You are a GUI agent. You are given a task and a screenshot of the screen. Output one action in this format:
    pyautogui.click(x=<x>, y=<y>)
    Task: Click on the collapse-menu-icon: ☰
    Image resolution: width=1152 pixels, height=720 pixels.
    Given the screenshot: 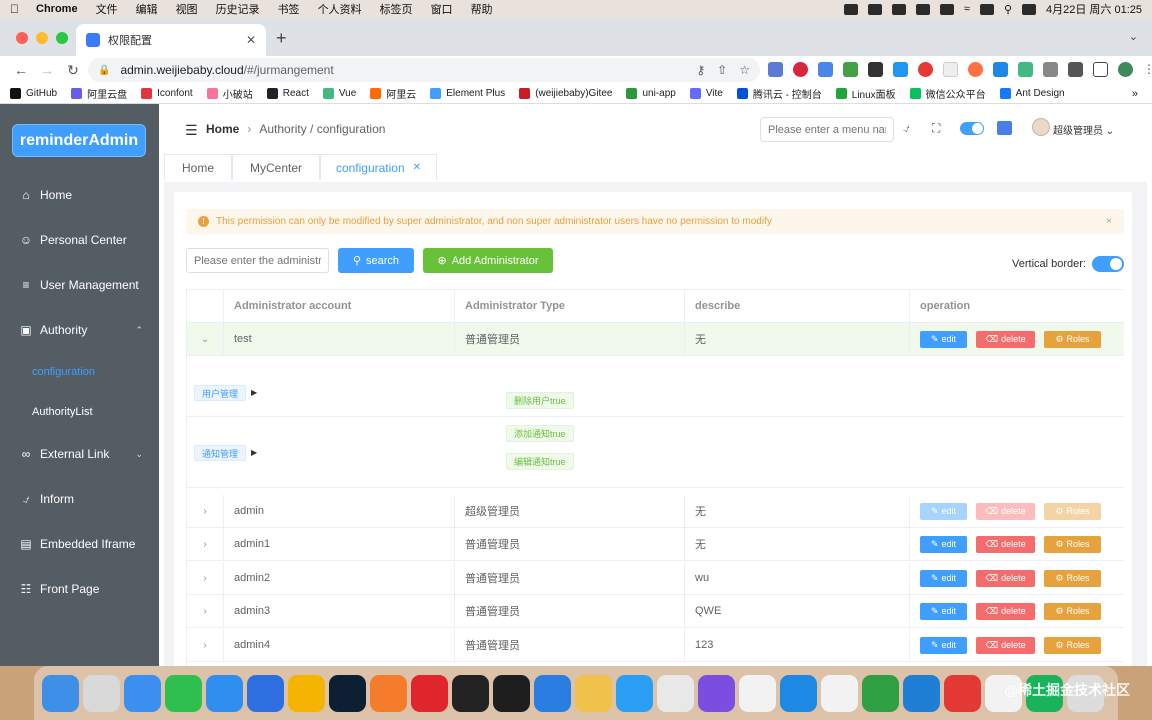 What is the action you would take?
    pyautogui.click(x=191, y=130)
    